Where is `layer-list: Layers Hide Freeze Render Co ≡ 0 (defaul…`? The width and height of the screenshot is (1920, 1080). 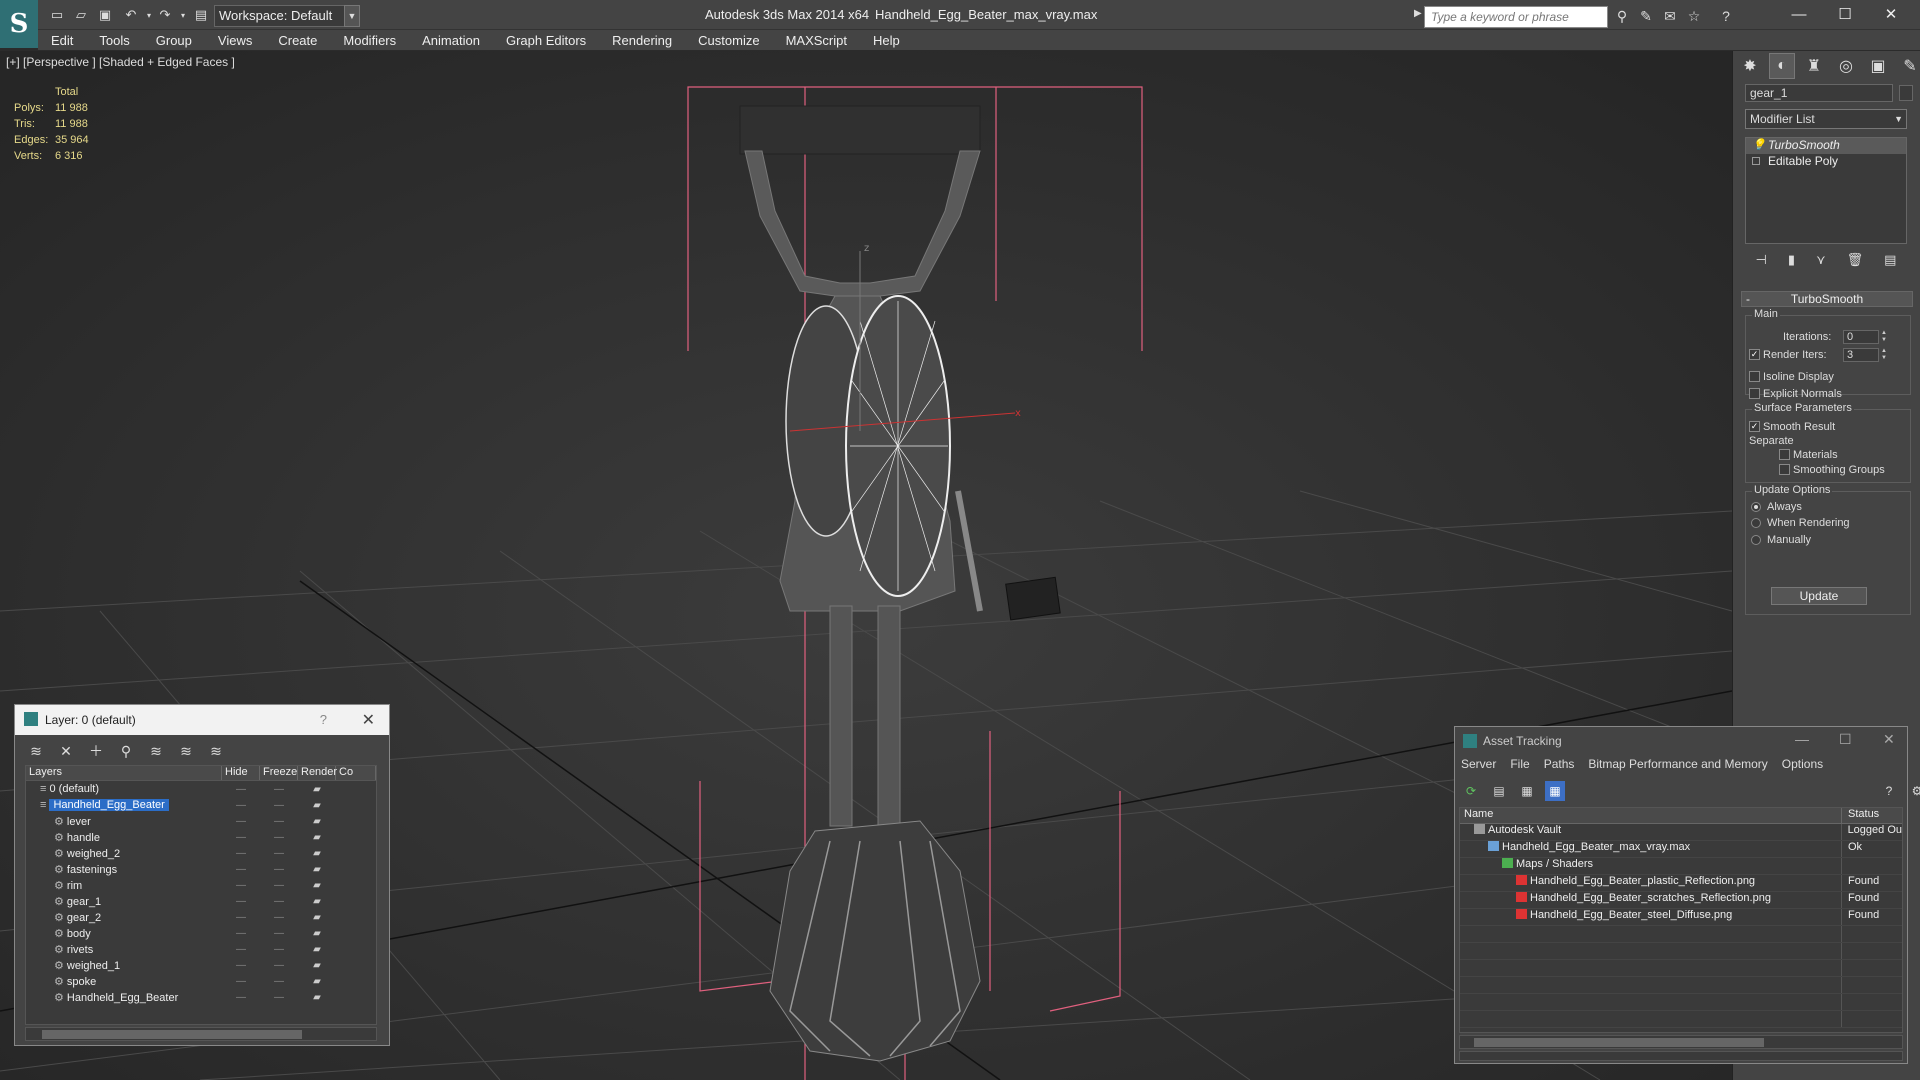 layer-list: Layers Hide Freeze Render Co ≡ 0 (defaul… is located at coordinates (201, 895).